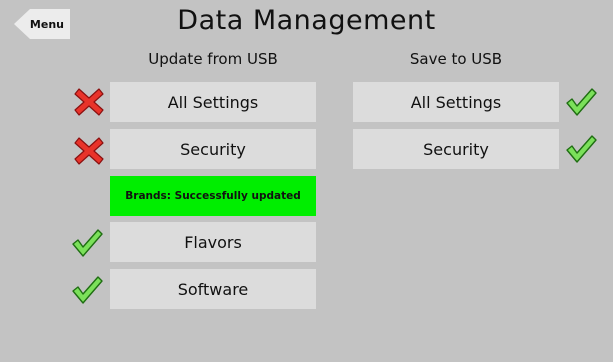 This screenshot has height=362, width=613. I want to click on save-all-settings-button: All Settings, so click(456, 102).